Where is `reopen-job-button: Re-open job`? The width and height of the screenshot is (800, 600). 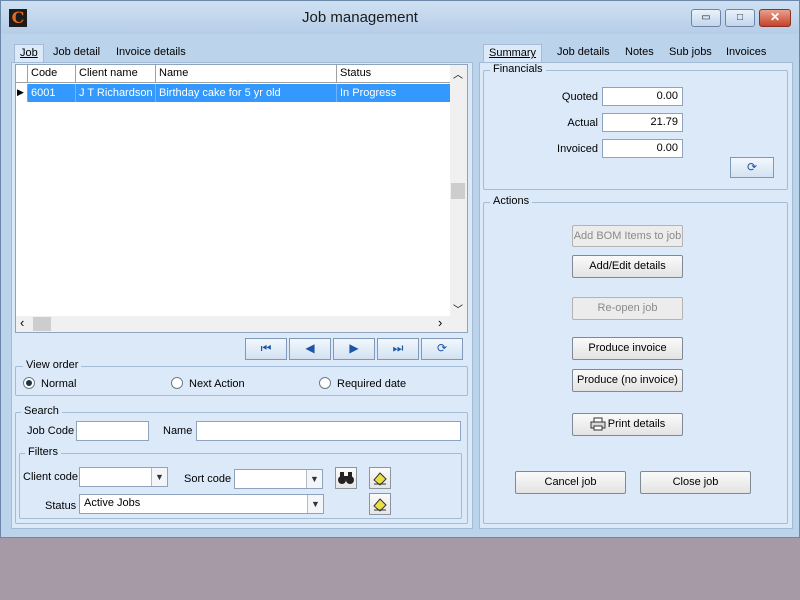 reopen-job-button: Re-open job is located at coordinates (627, 308).